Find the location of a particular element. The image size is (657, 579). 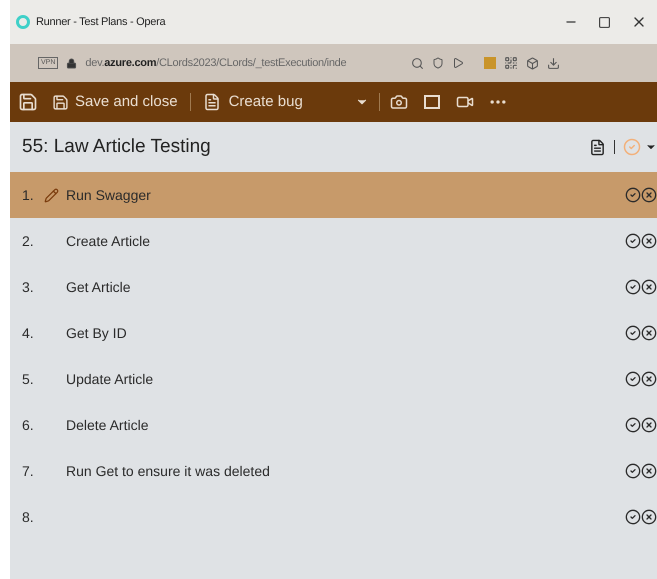

create-bug-button: Create bug is located at coordinates (252, 102).